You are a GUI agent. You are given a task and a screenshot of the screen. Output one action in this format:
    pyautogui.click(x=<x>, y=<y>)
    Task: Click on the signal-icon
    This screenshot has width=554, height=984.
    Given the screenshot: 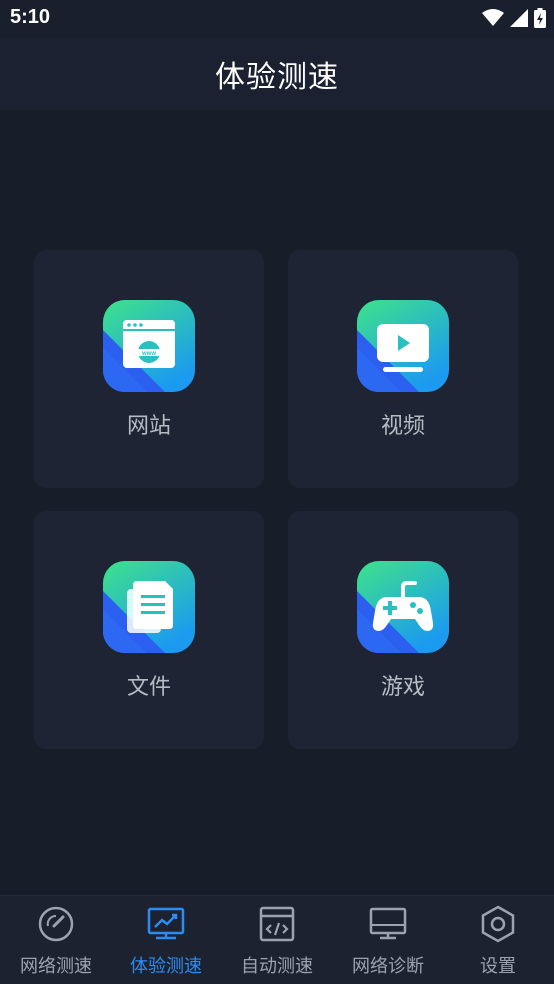 What is the action you would take?
    pyautogui.click(x=519, y=18)
    